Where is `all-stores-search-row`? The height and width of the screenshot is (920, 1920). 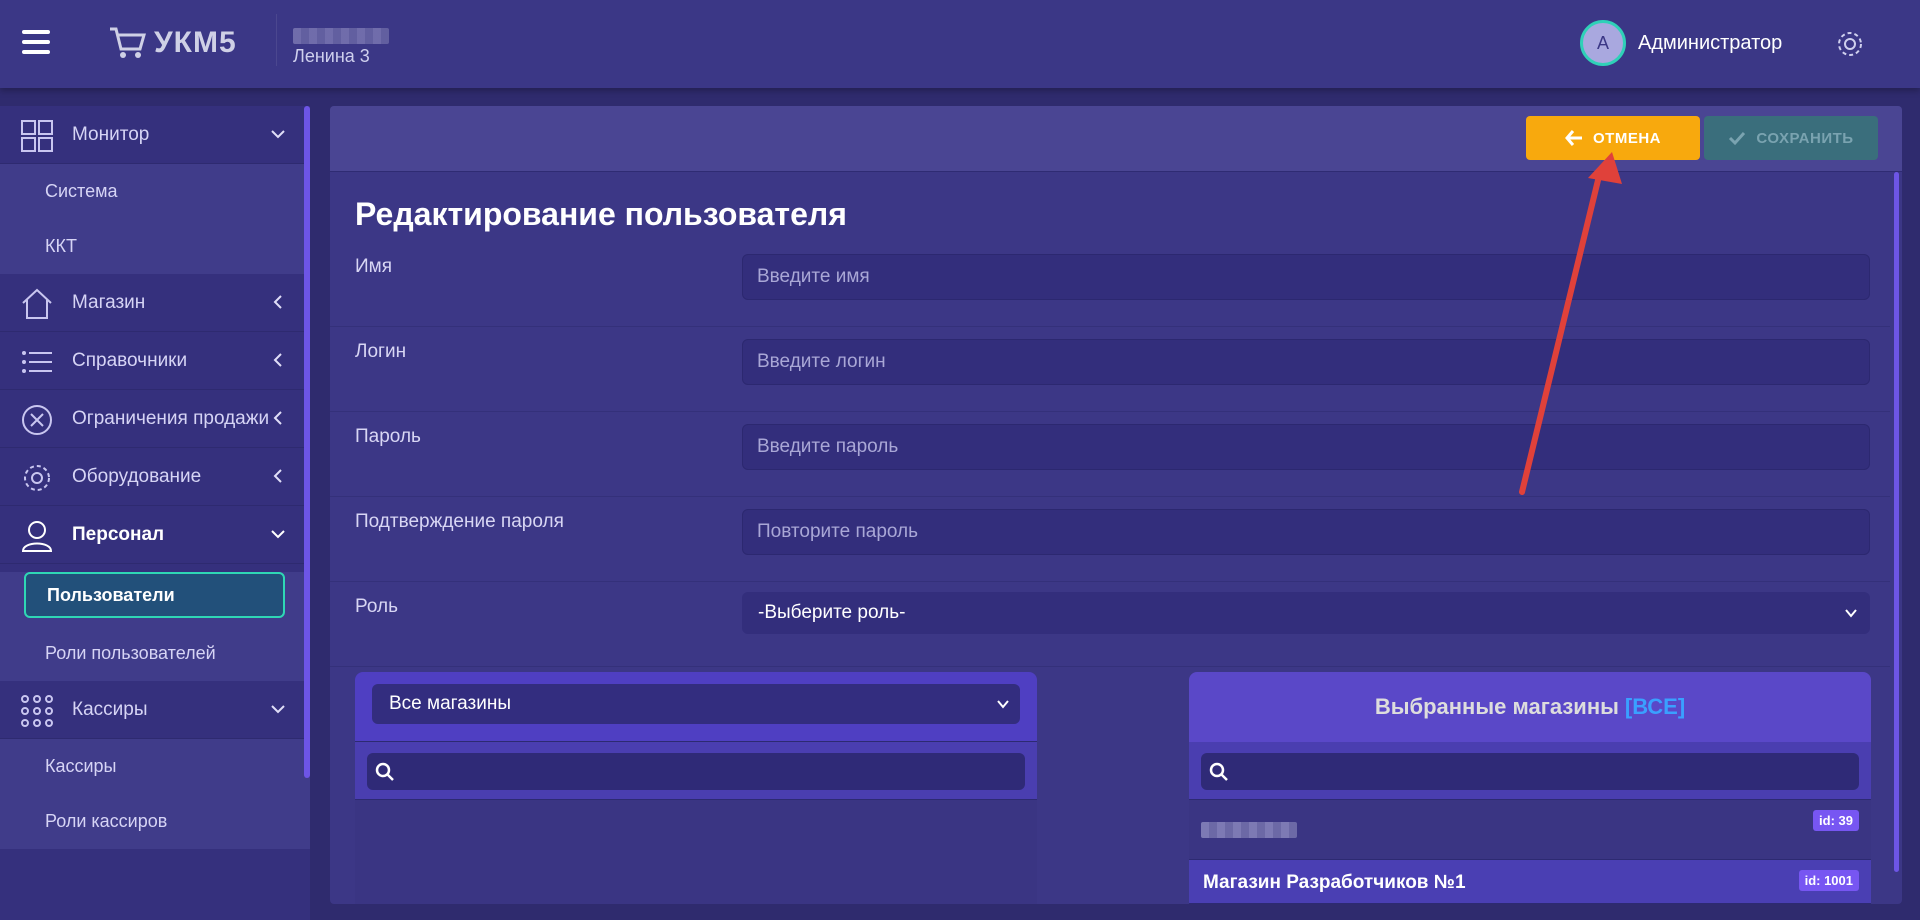
all-stores-search-row is located at coordinates (696, 771).